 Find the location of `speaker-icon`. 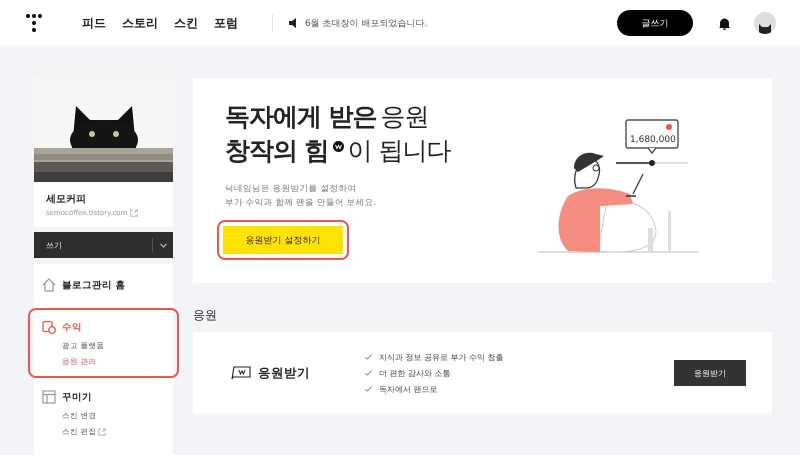

speaker-icon is located at coordinates (294, 23).